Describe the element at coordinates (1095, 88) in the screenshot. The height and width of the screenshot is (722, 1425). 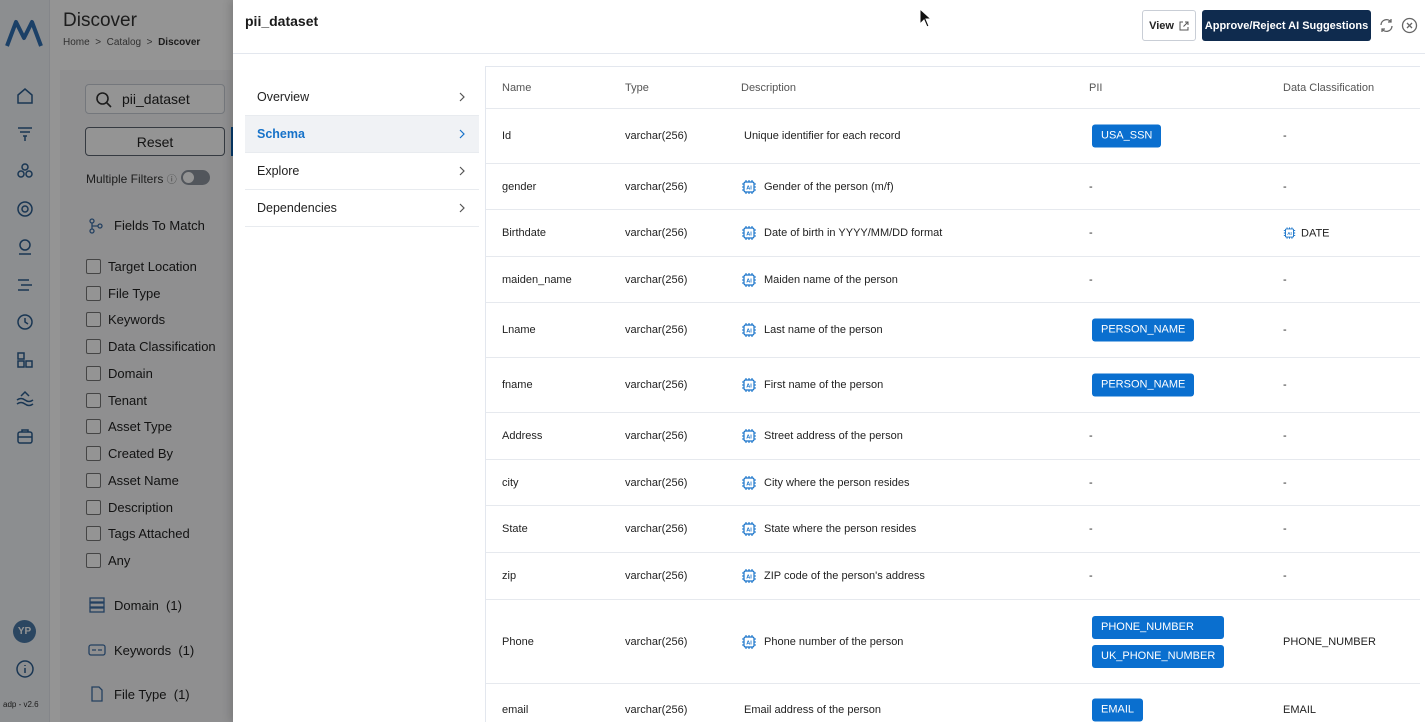
I see `col-pii: PII` at that location.